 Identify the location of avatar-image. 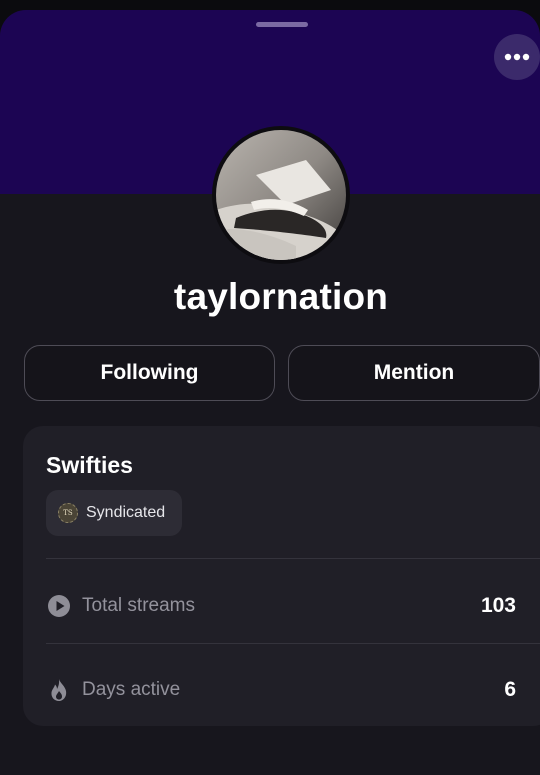
(281, 195).